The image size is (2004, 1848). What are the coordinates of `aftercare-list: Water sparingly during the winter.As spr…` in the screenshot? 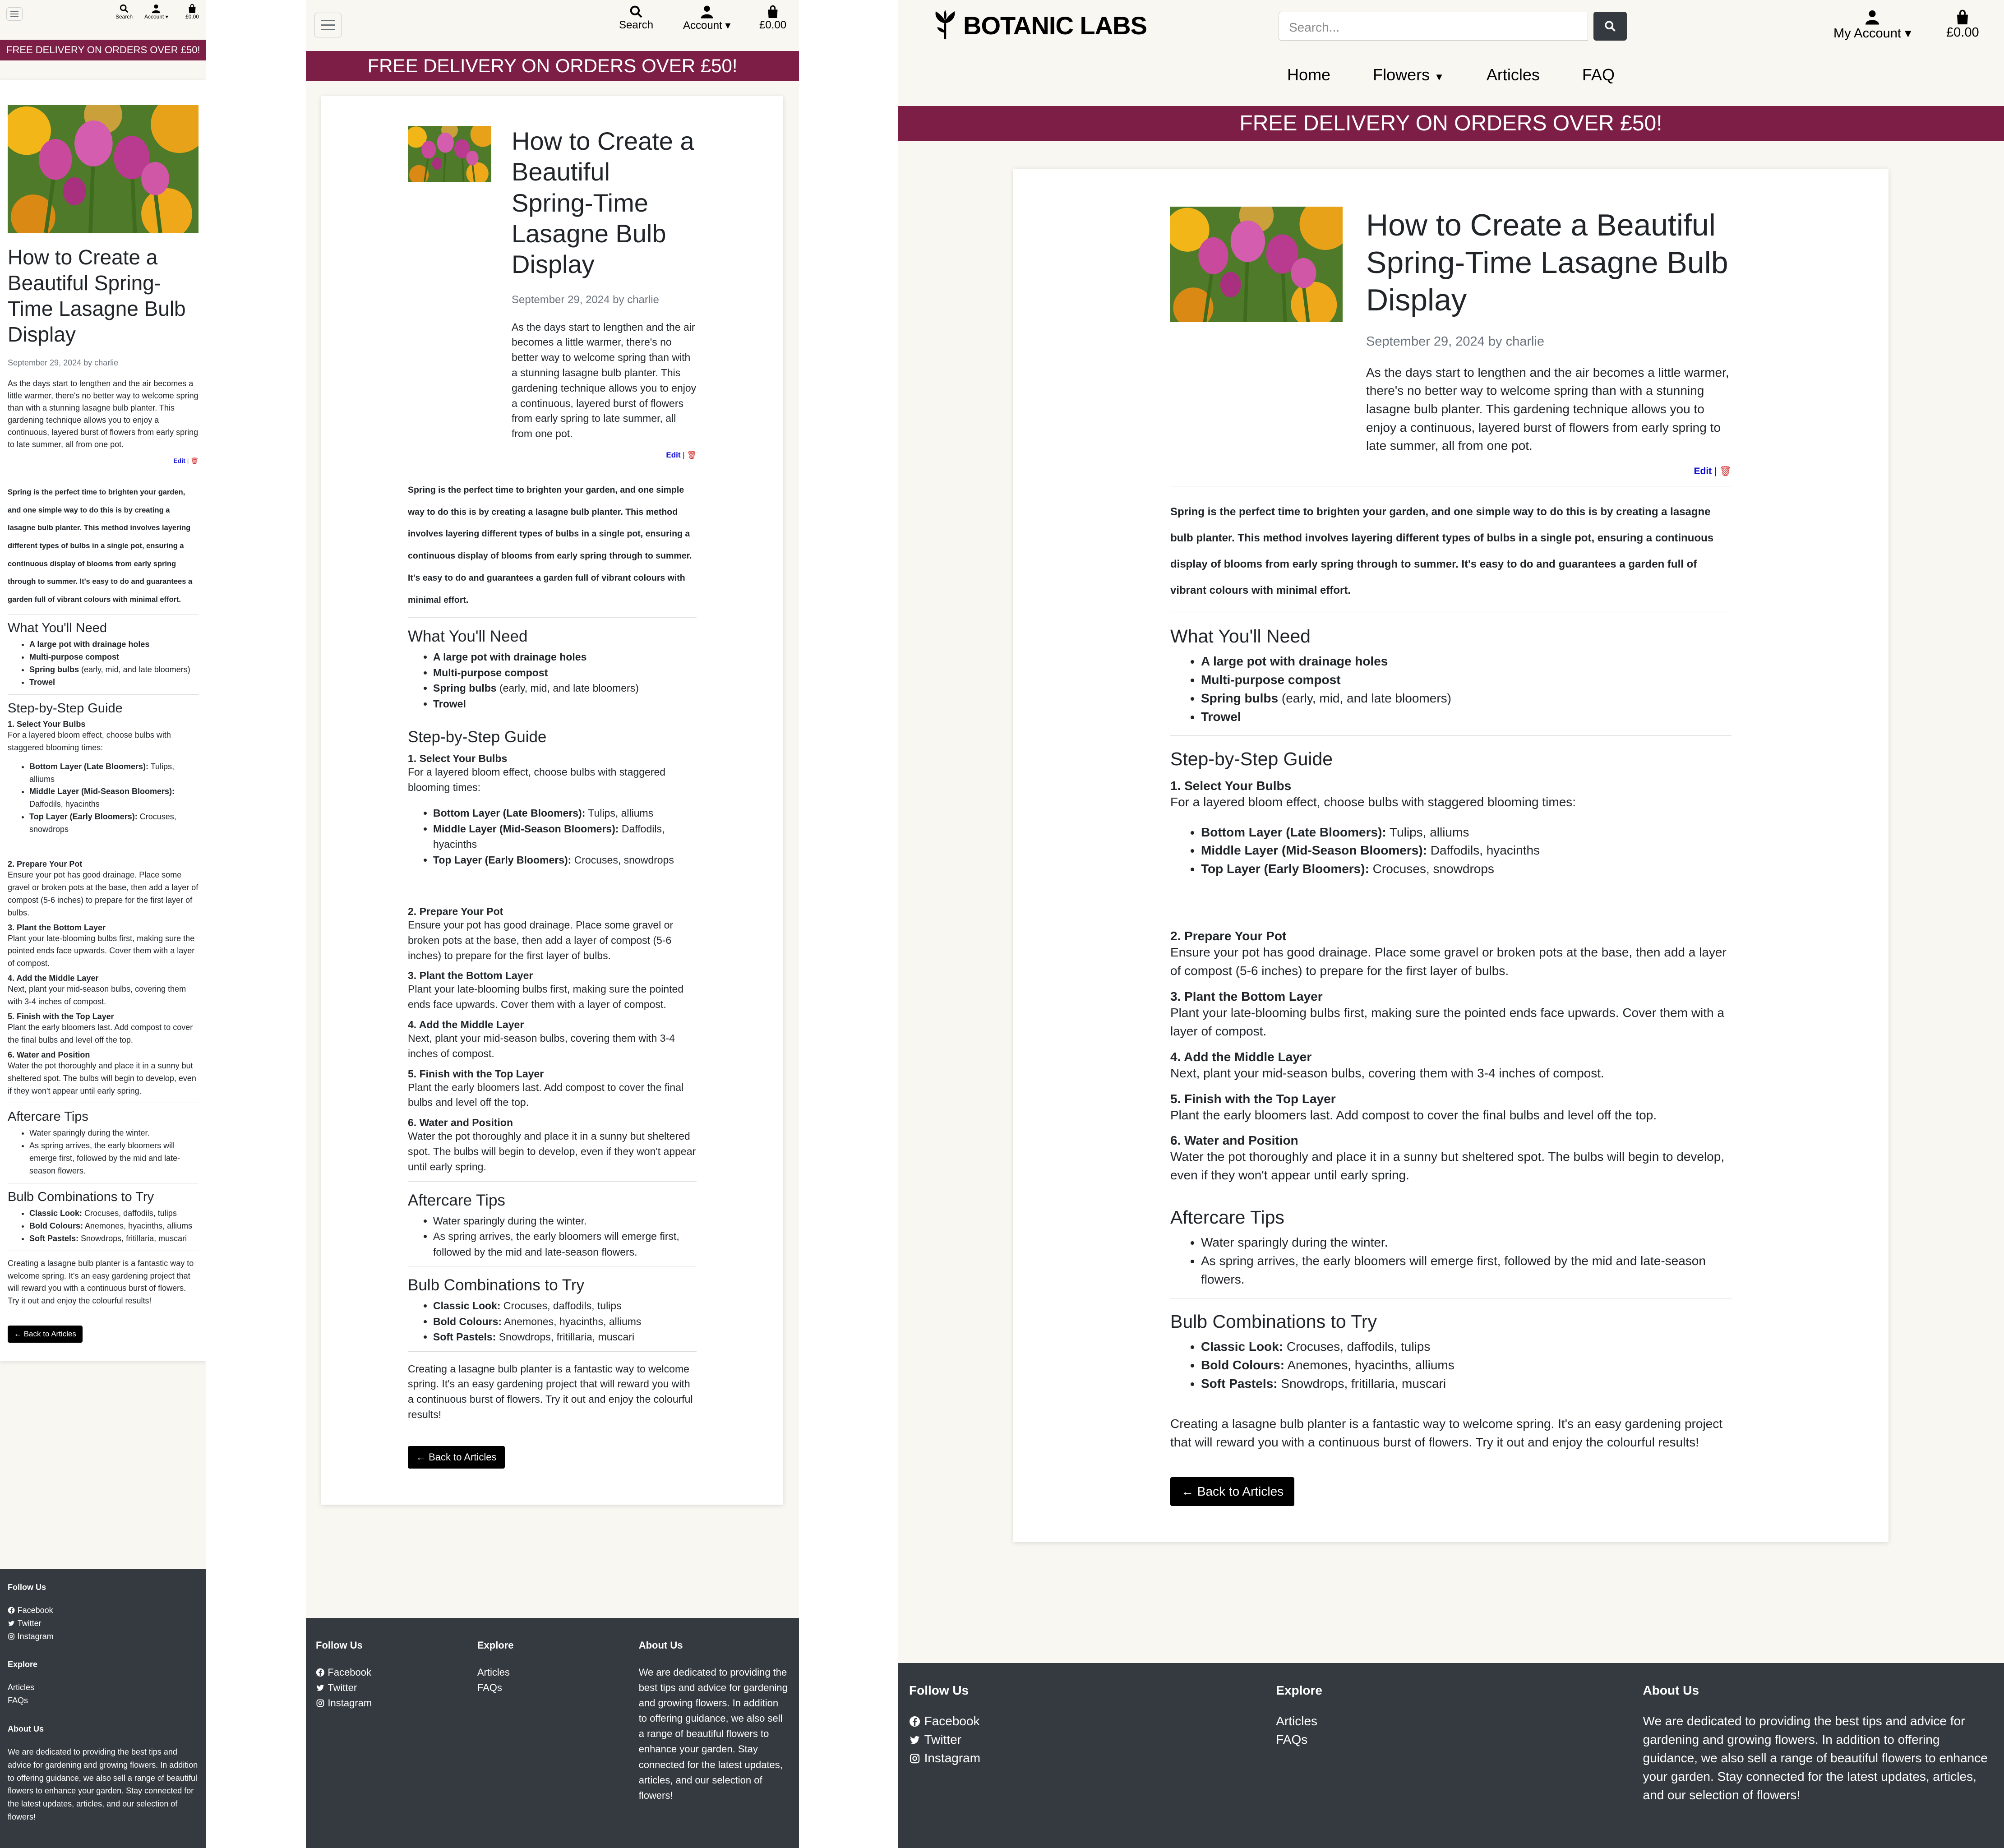 It's located at (552, 1236).